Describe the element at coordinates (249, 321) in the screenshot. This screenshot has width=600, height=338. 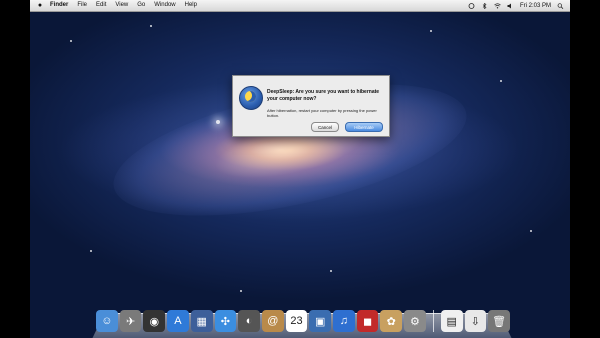
I see `dock-facetime-icon: ◐` at that location.